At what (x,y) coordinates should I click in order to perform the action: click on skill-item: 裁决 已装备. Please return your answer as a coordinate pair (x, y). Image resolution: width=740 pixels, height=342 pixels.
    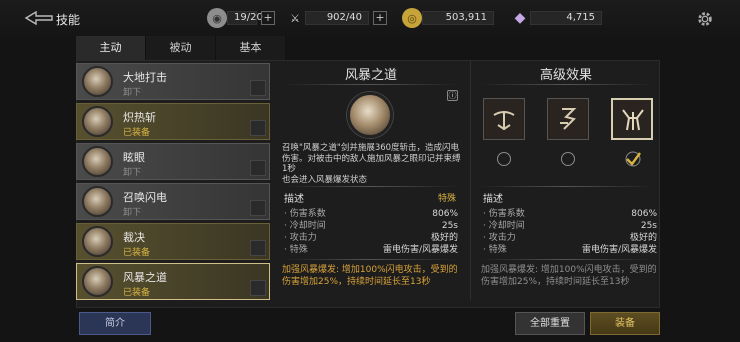
    Looking at the image, I should click on (173, 241).